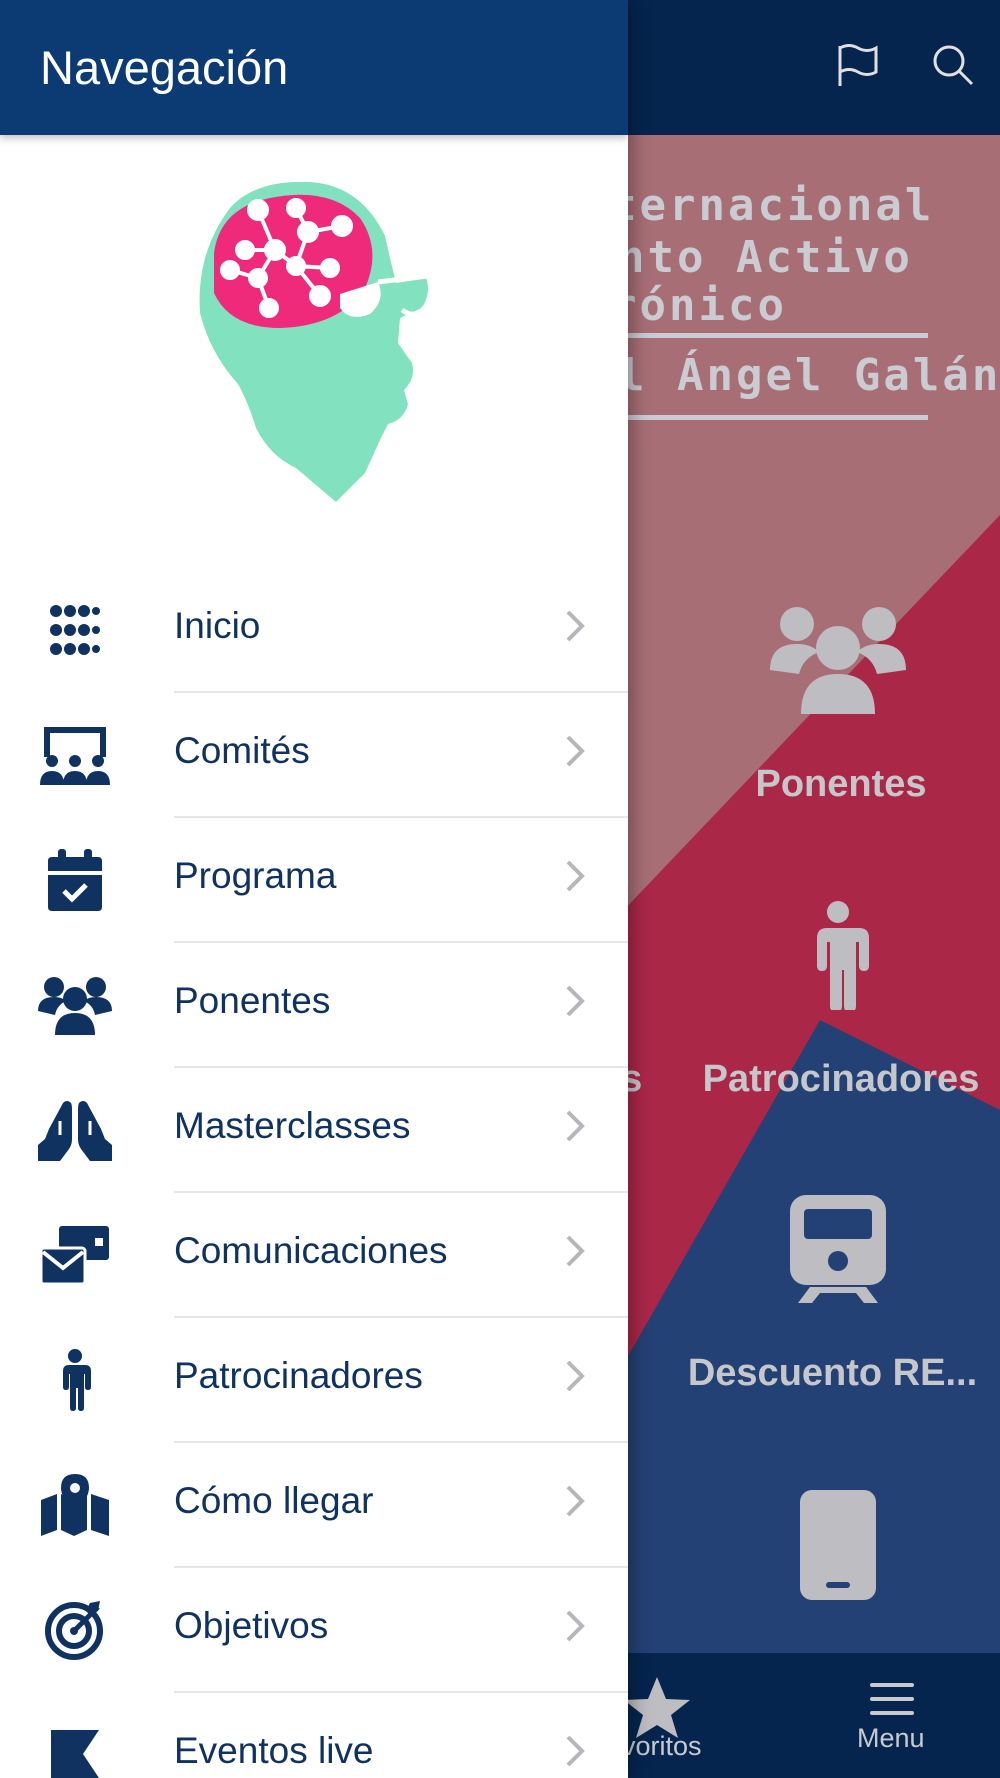 The height and width of the screenshot is (1778, 1000). What do you see at coordinates (314, 755) in the screenshot?
I see `menu-item-comites: Comités` at bounding box center [314, 755].